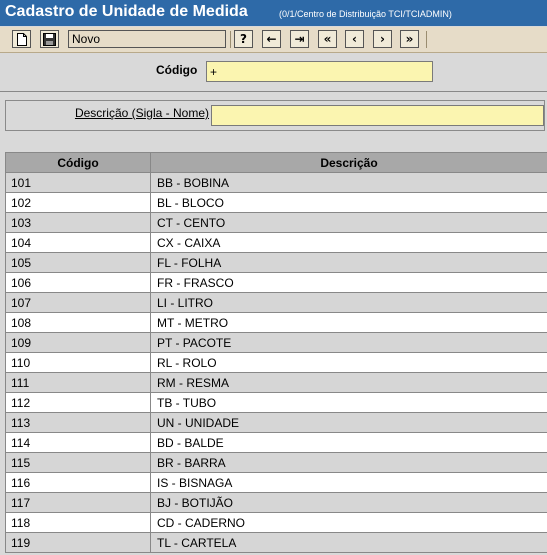 This screenshot has height=555, width=547. I want to click on table-row: 111 RM - RESMA, so click(276, 382).